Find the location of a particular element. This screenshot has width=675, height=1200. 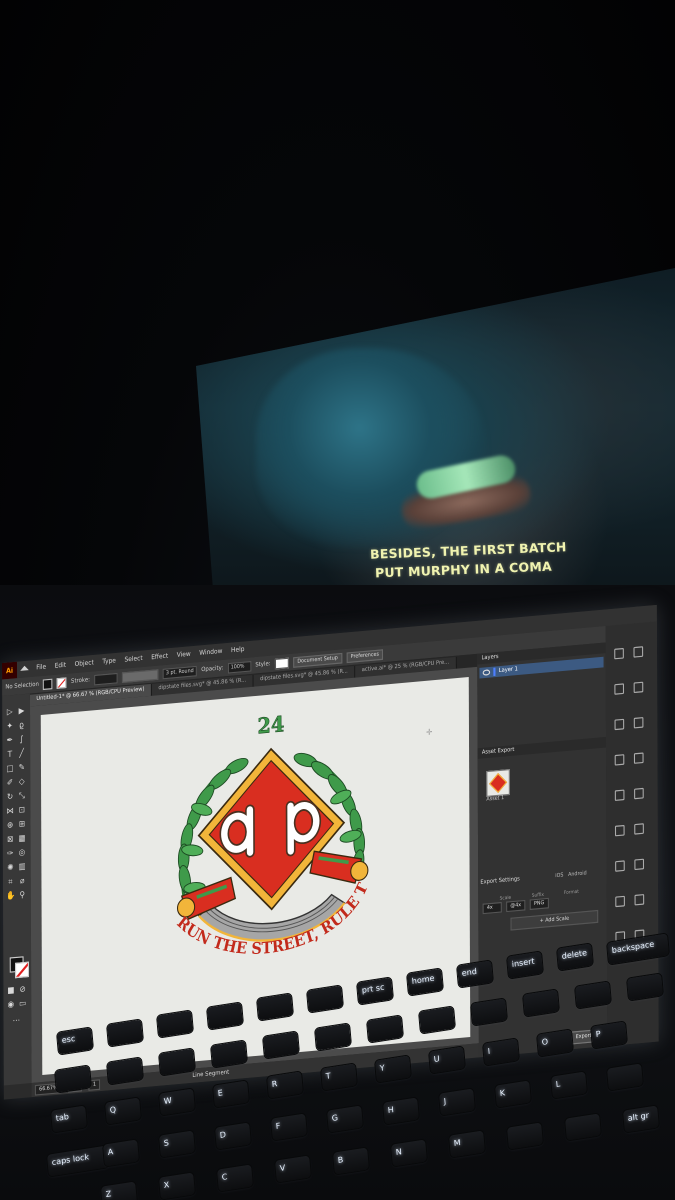

rotate-tool-icon: ↻ is located at coordinates (10, 797).